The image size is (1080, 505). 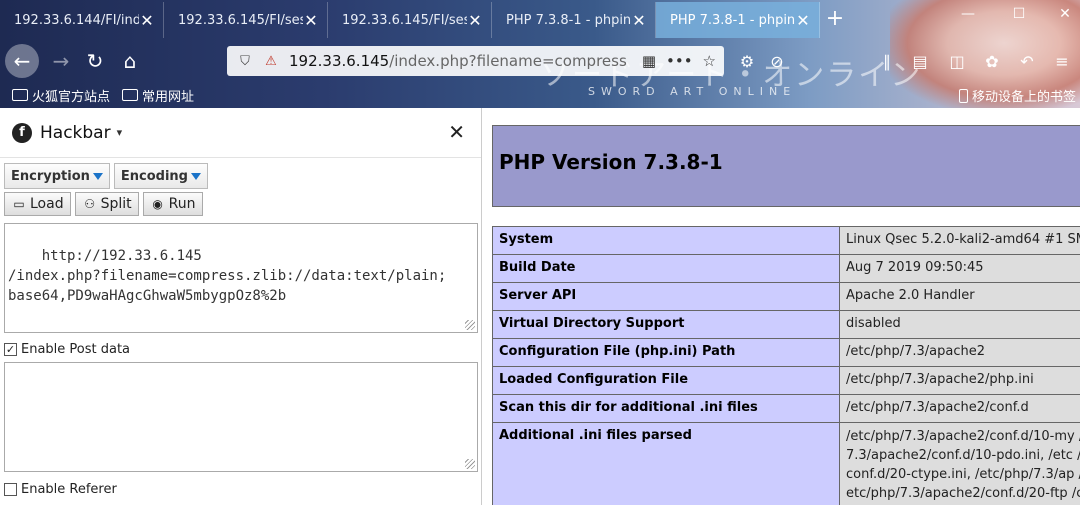 I want to click on tab-label: PHP 7.3.8-1 - phpinf, so click(x=732, y=20).